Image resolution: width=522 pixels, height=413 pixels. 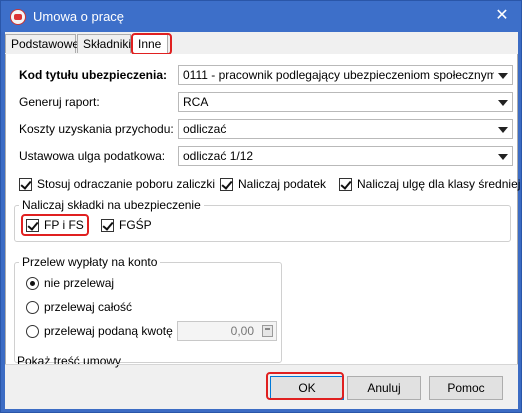 What do you see at coordinates (59, 102) in the screenshot?
I see `generuj-raport-label: Generuj raport:` at bounding box center [59, 102].